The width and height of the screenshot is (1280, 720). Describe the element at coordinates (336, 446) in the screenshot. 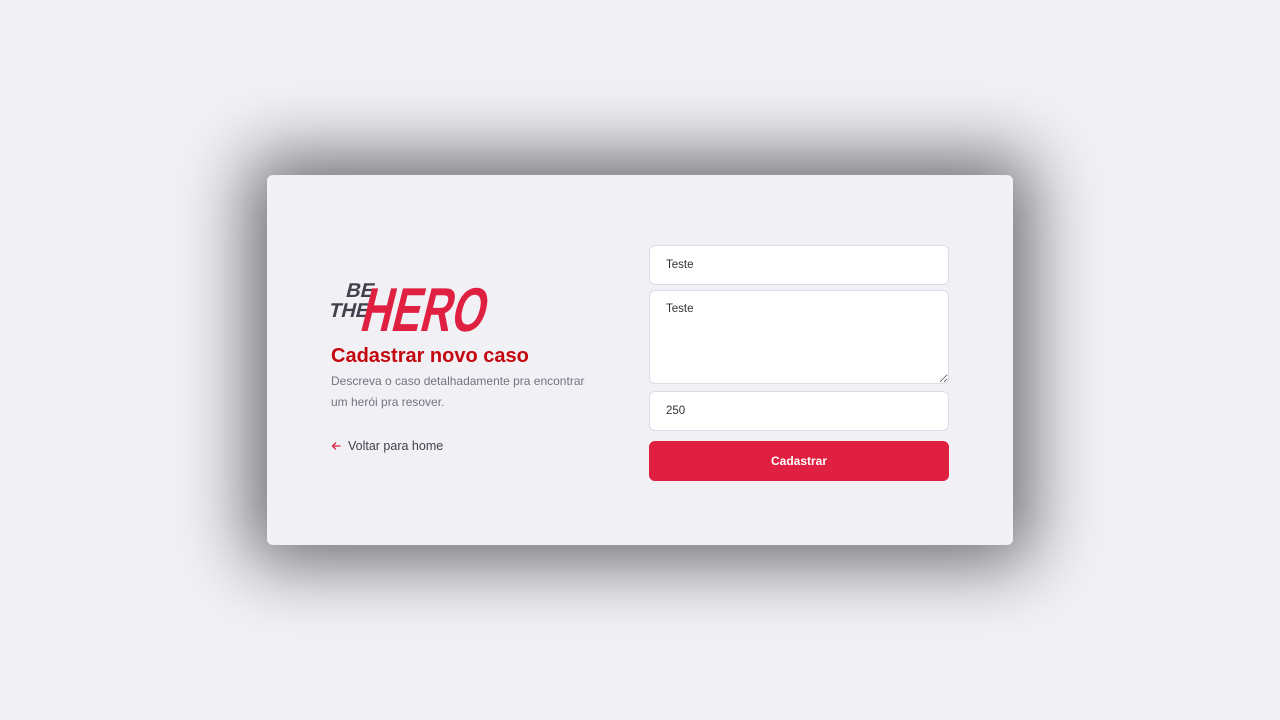

I see `arrow-left-icon` at that location.